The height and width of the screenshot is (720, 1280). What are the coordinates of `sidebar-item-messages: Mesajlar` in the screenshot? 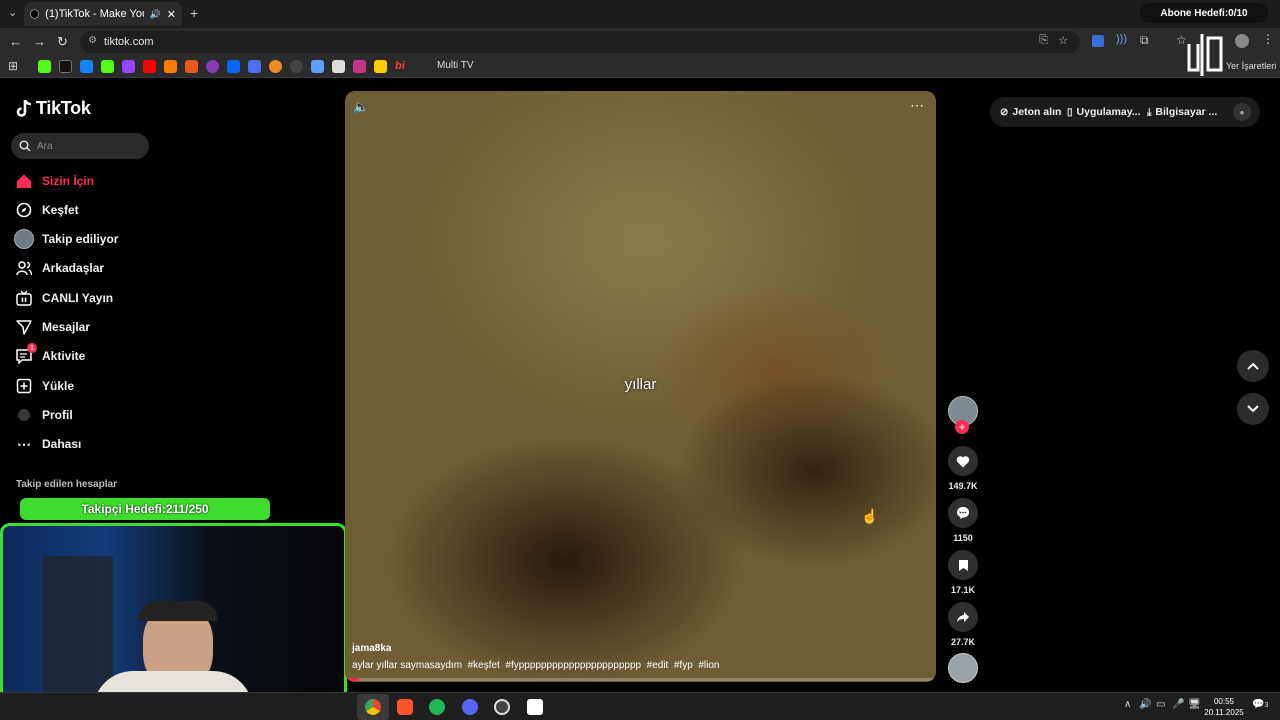 It's located at (53, 327).